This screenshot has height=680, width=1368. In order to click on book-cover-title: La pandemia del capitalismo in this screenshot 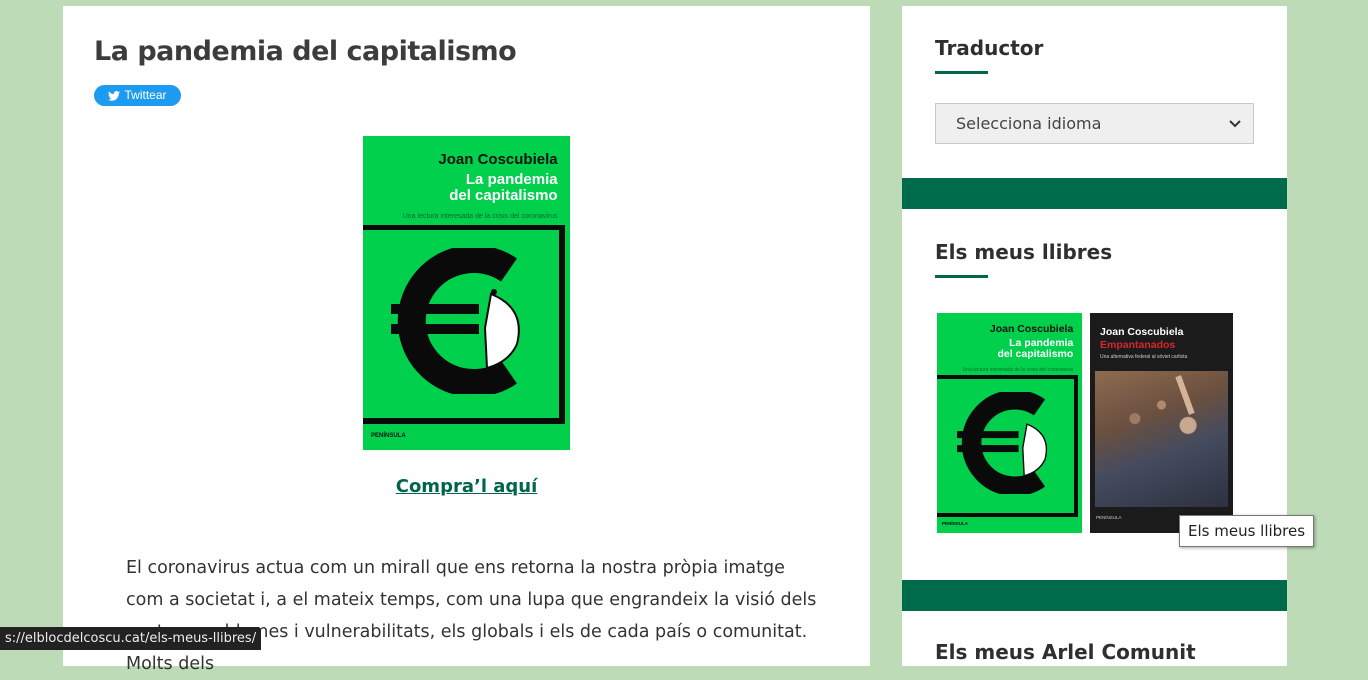, I will do `click(503, 188)`.